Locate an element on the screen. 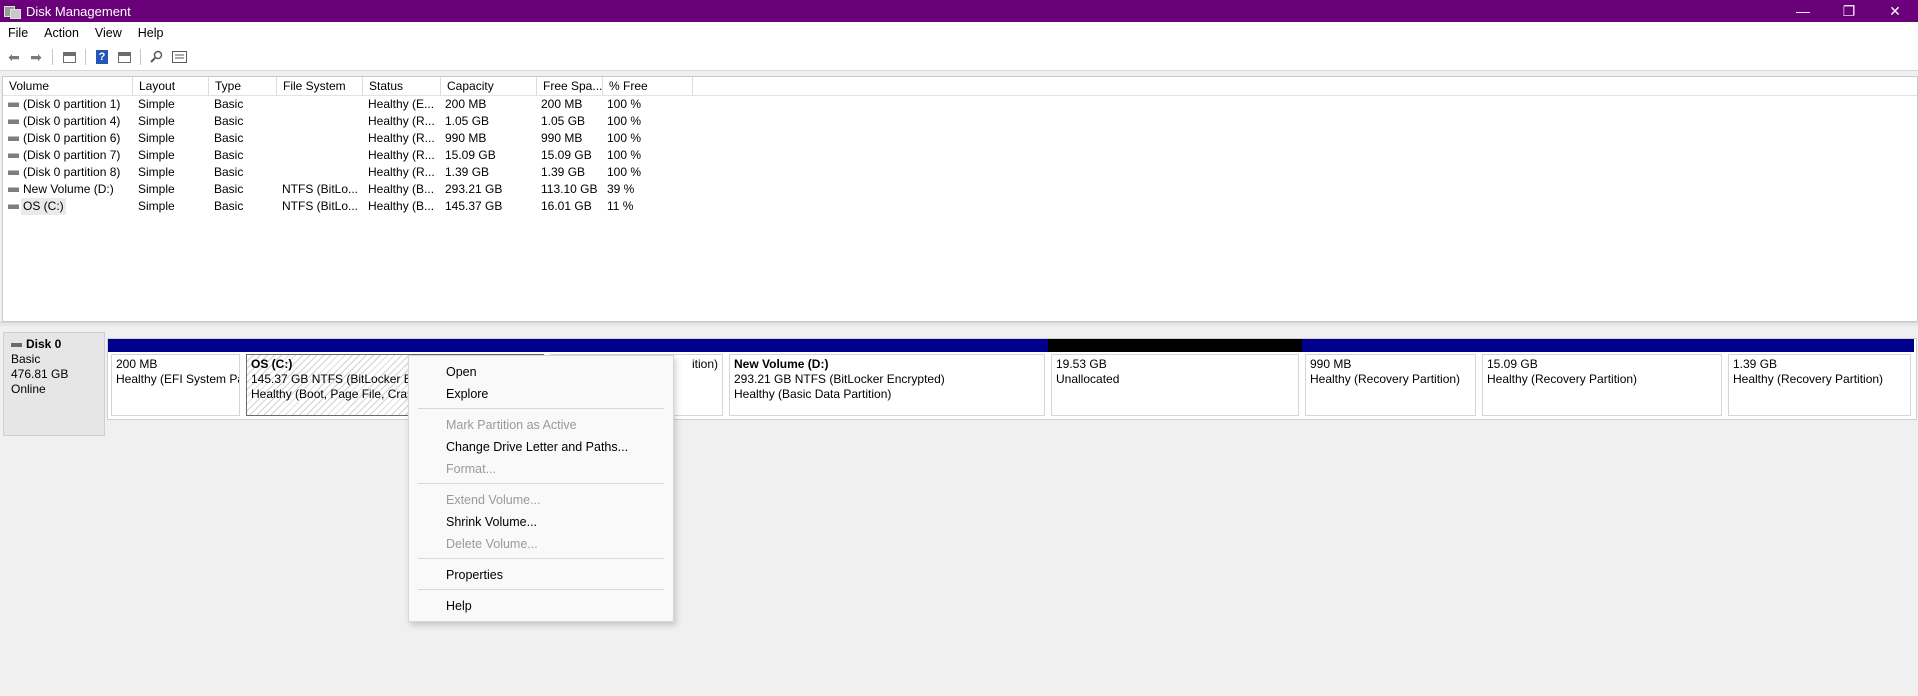  cell-percent-free: 100 % is located at coordinates (624, 155).